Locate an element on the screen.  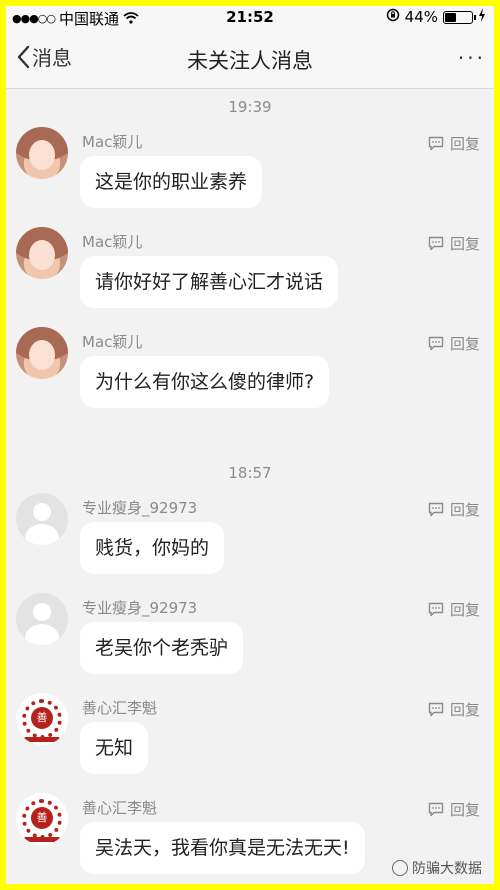
message-bubble: 贱货，你妈的 is located at coordinates (152, 548).